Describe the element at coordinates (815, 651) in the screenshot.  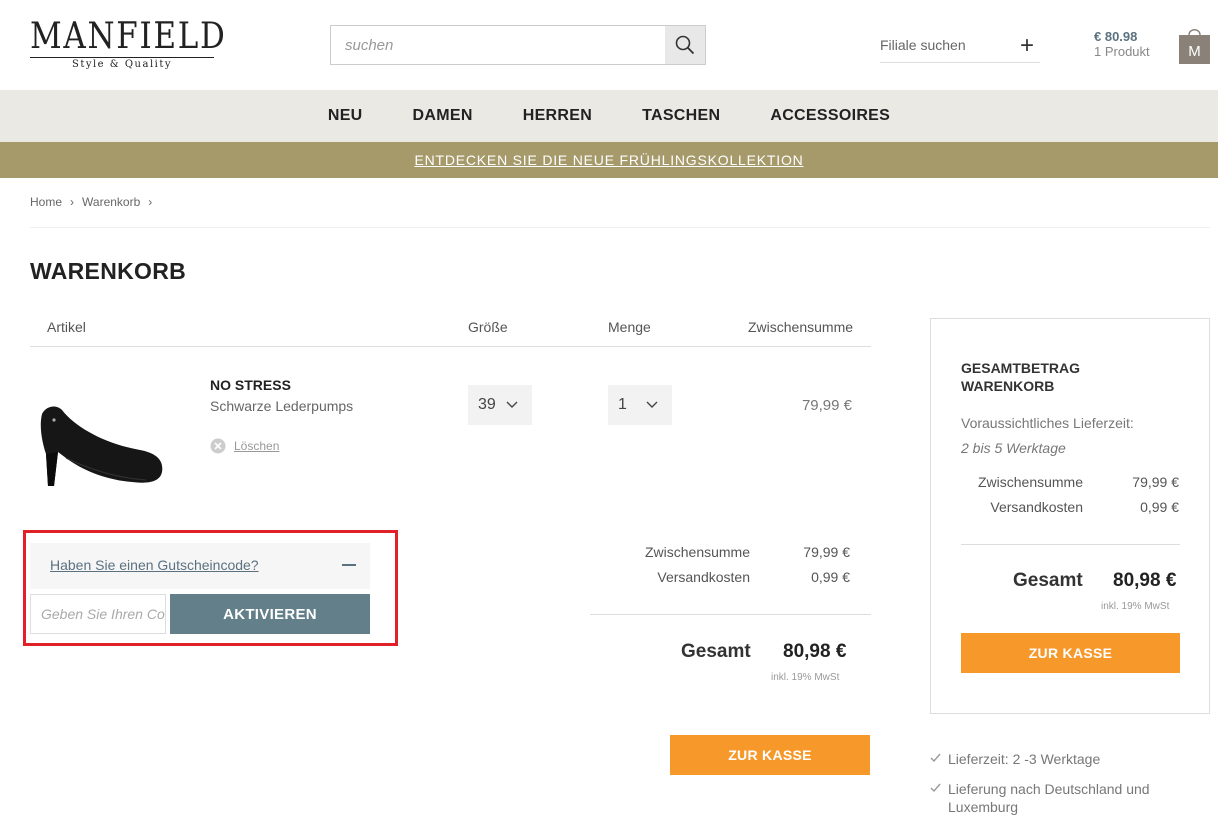
I see `total-value: 80,98 €` at that location.